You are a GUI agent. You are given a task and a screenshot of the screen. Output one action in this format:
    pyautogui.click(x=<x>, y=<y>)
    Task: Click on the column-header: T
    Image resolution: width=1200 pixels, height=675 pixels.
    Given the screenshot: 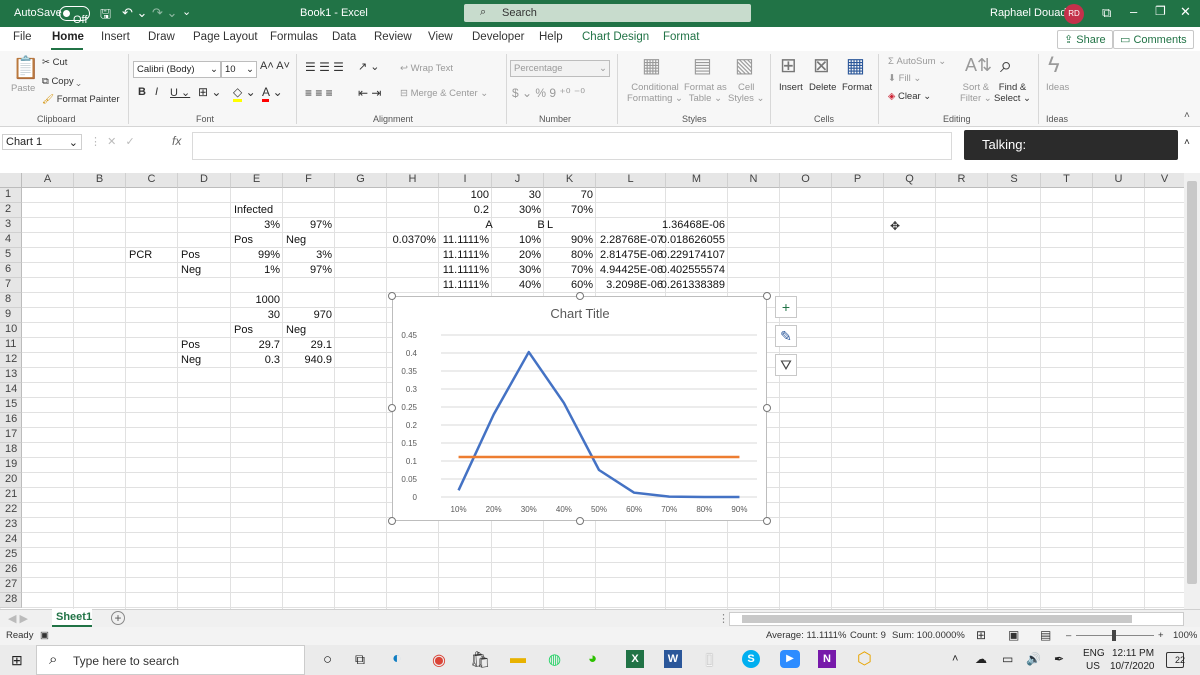 What is the action you would take?
    pyautogui.click(x=1067, y=180)
    